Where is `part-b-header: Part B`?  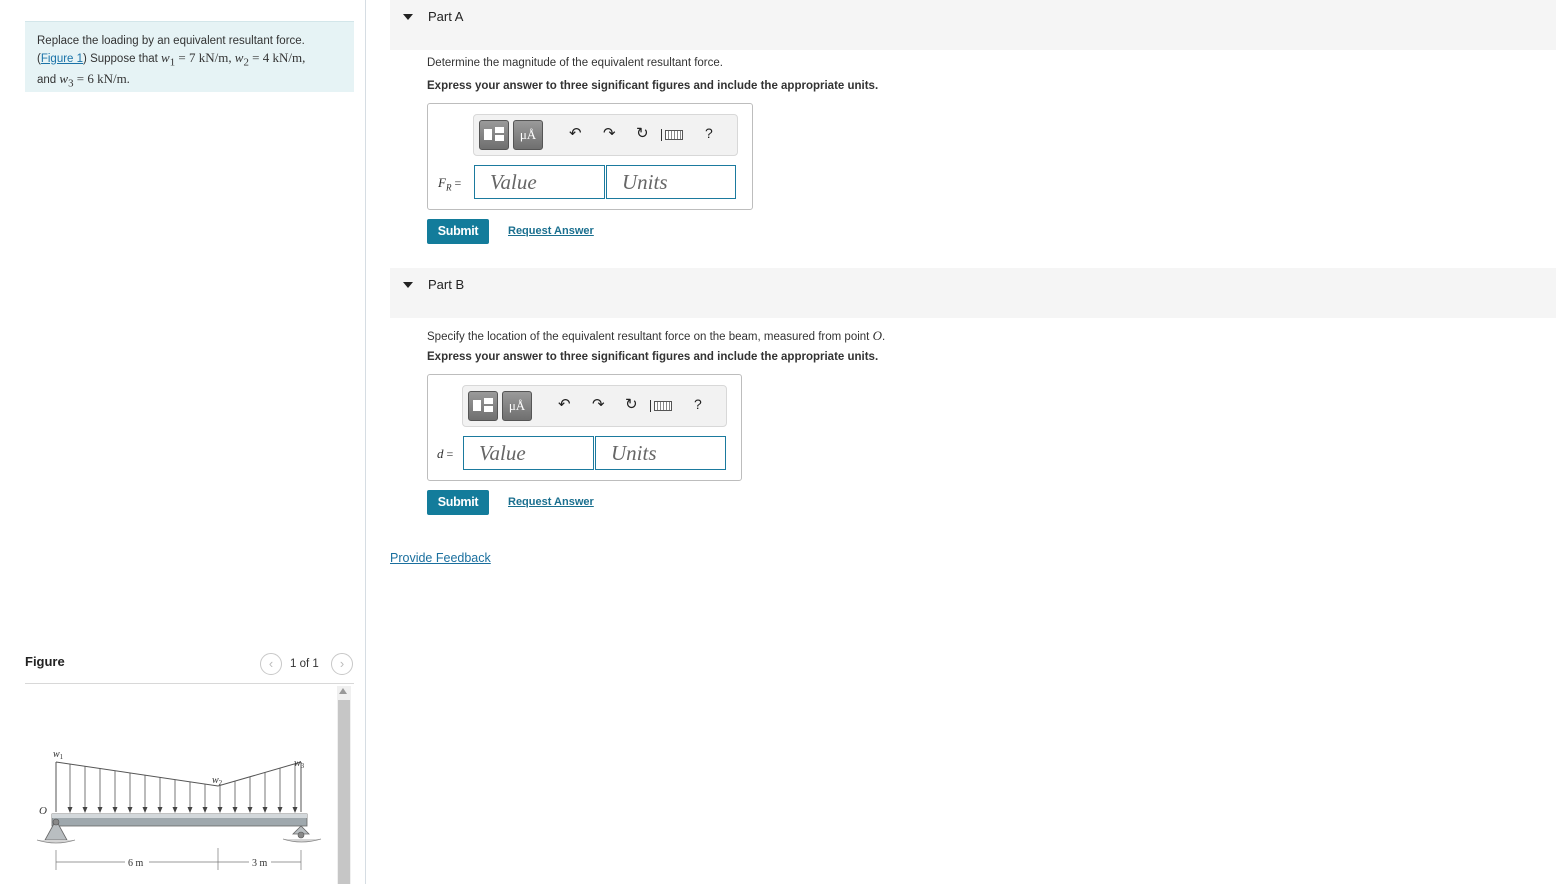
part-b-header: Part B is located at coordinates (973, 293).